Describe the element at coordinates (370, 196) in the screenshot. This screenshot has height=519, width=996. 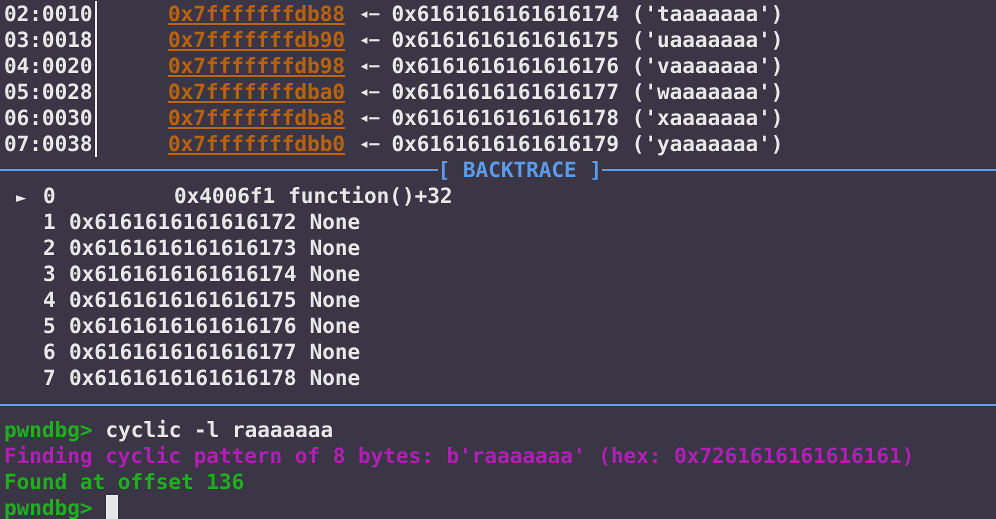
I see `frame-symbol: function()+32` at that location.